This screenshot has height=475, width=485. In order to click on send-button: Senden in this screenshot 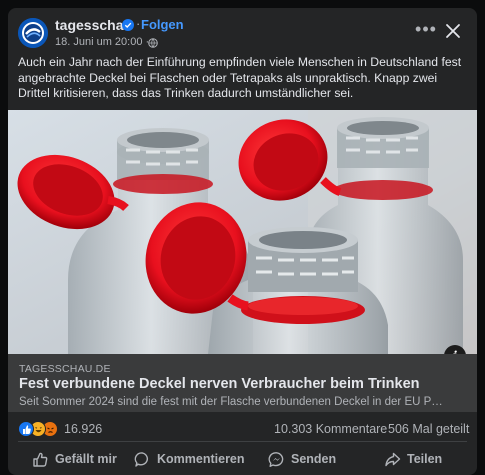, I will do `click(302, 459)`.